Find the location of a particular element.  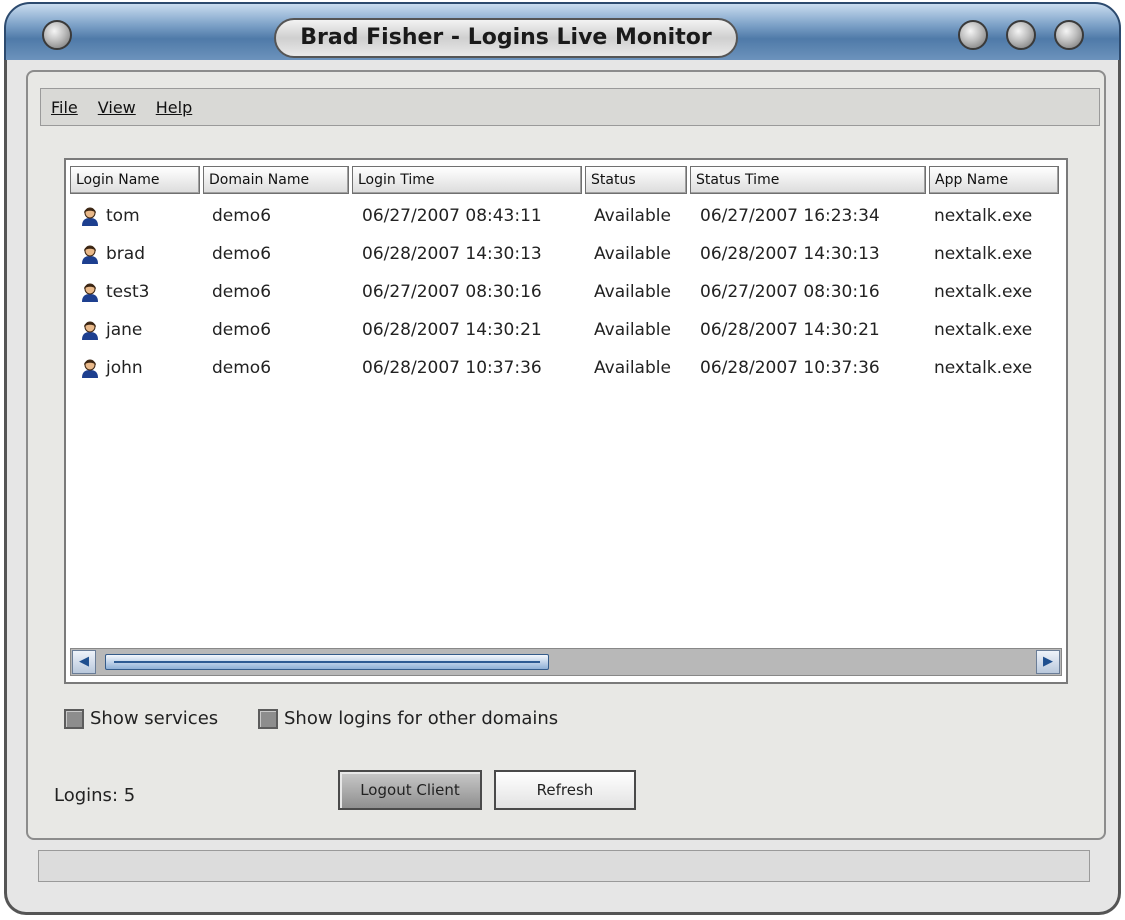

menu-view: View is located at coordinates (117, 107).